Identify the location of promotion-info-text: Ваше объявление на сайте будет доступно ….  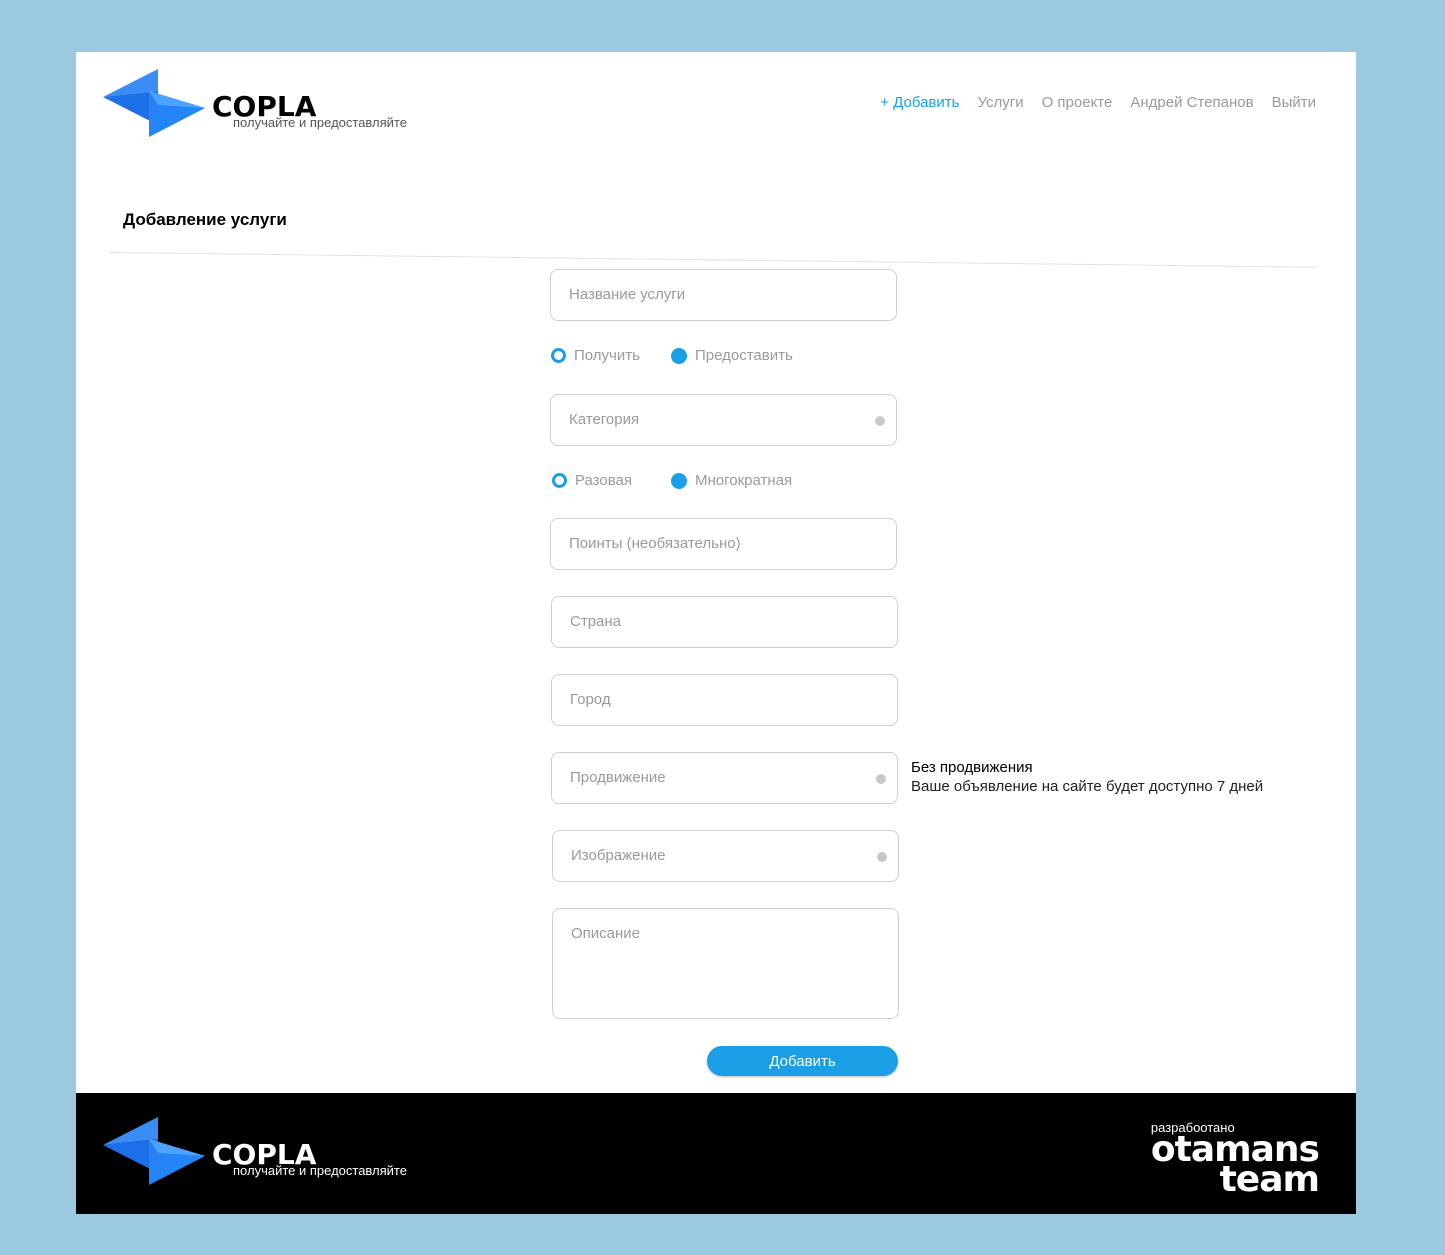
(1087, 786).